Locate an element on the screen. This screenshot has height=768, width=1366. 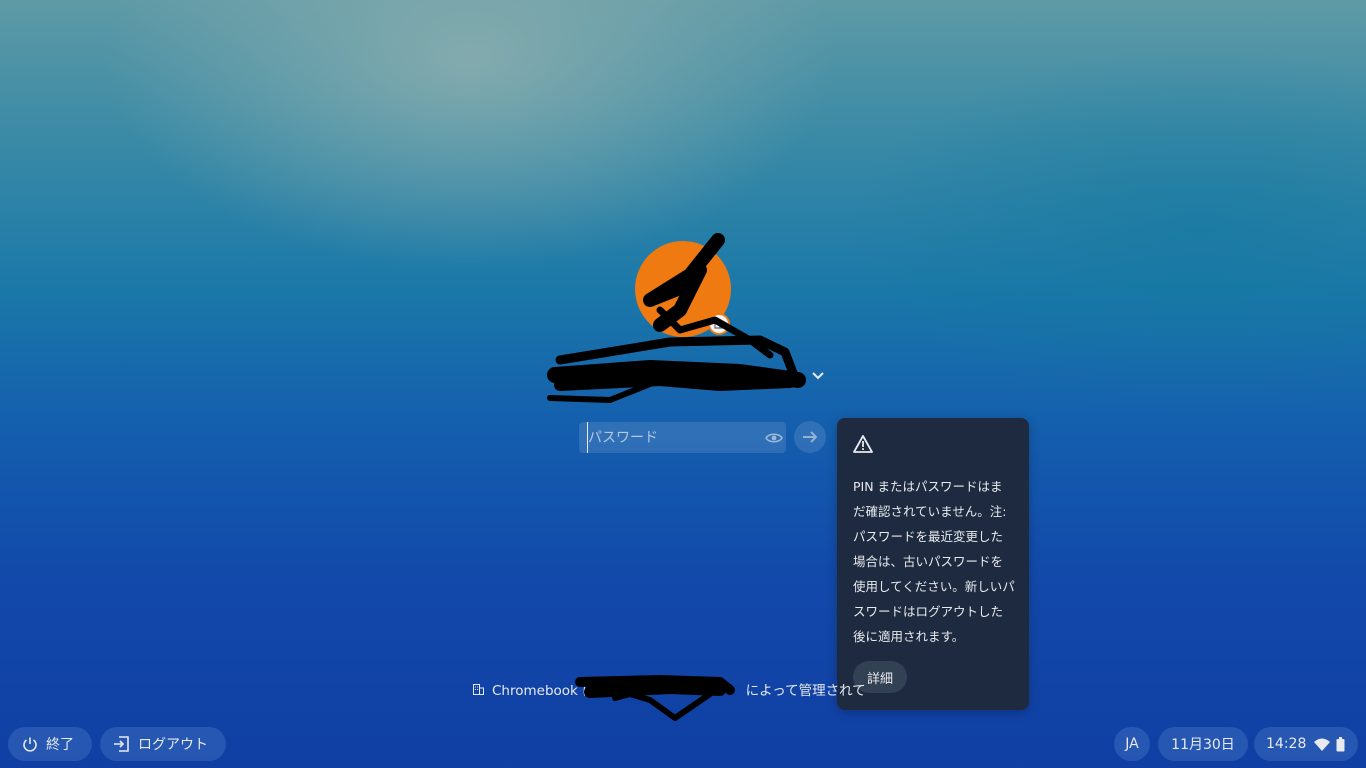
managed-notice-prefix: Chromebook は is located at coordinates (544, 691).